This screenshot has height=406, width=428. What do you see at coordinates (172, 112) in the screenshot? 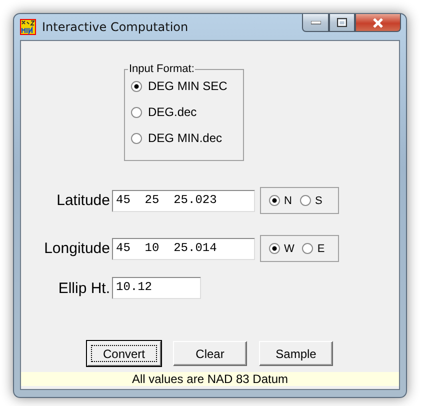
I see `radio-label: DEG.dec` at bounding box center [172, 112].